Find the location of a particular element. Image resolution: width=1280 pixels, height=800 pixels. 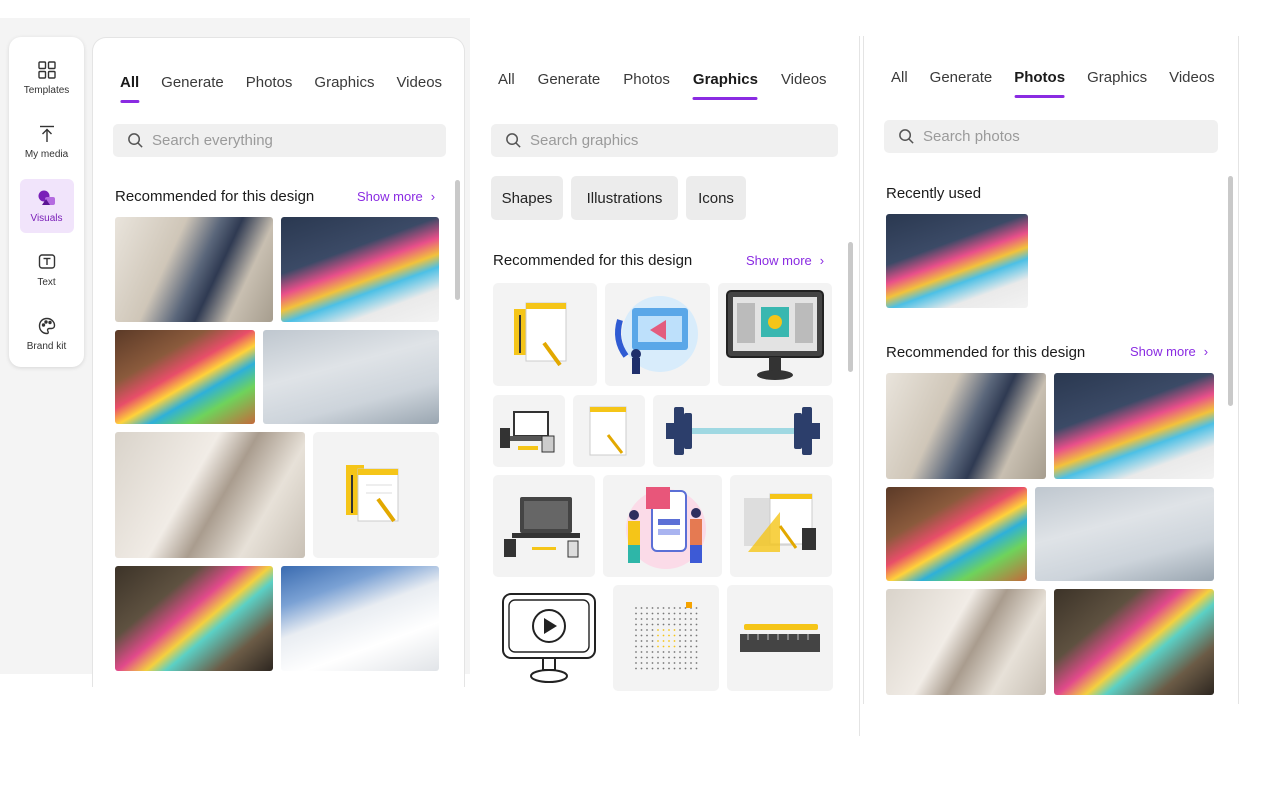

rail-item-brand-kit: Brand kit is located at coordinates (47, 334).